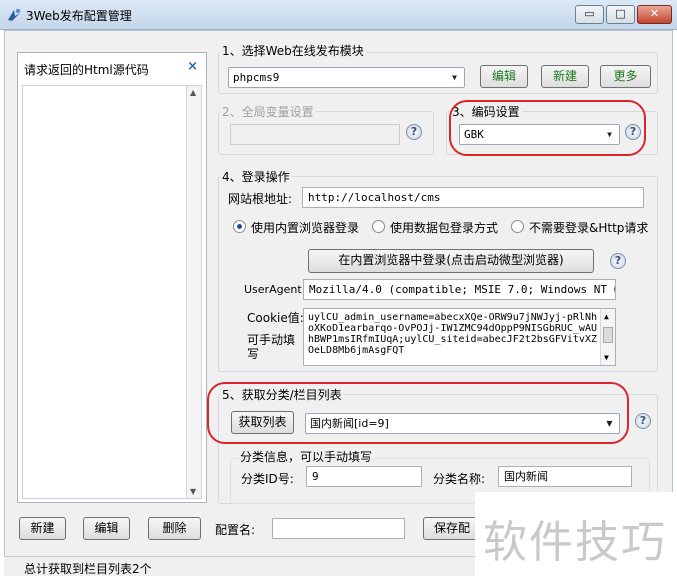 Image resolution: width=677 pixels, height=580 pixels. Describe the element at coordinates (262, 422) in the screenshot. I see `fetch-list-button: 获取列表` at that location.